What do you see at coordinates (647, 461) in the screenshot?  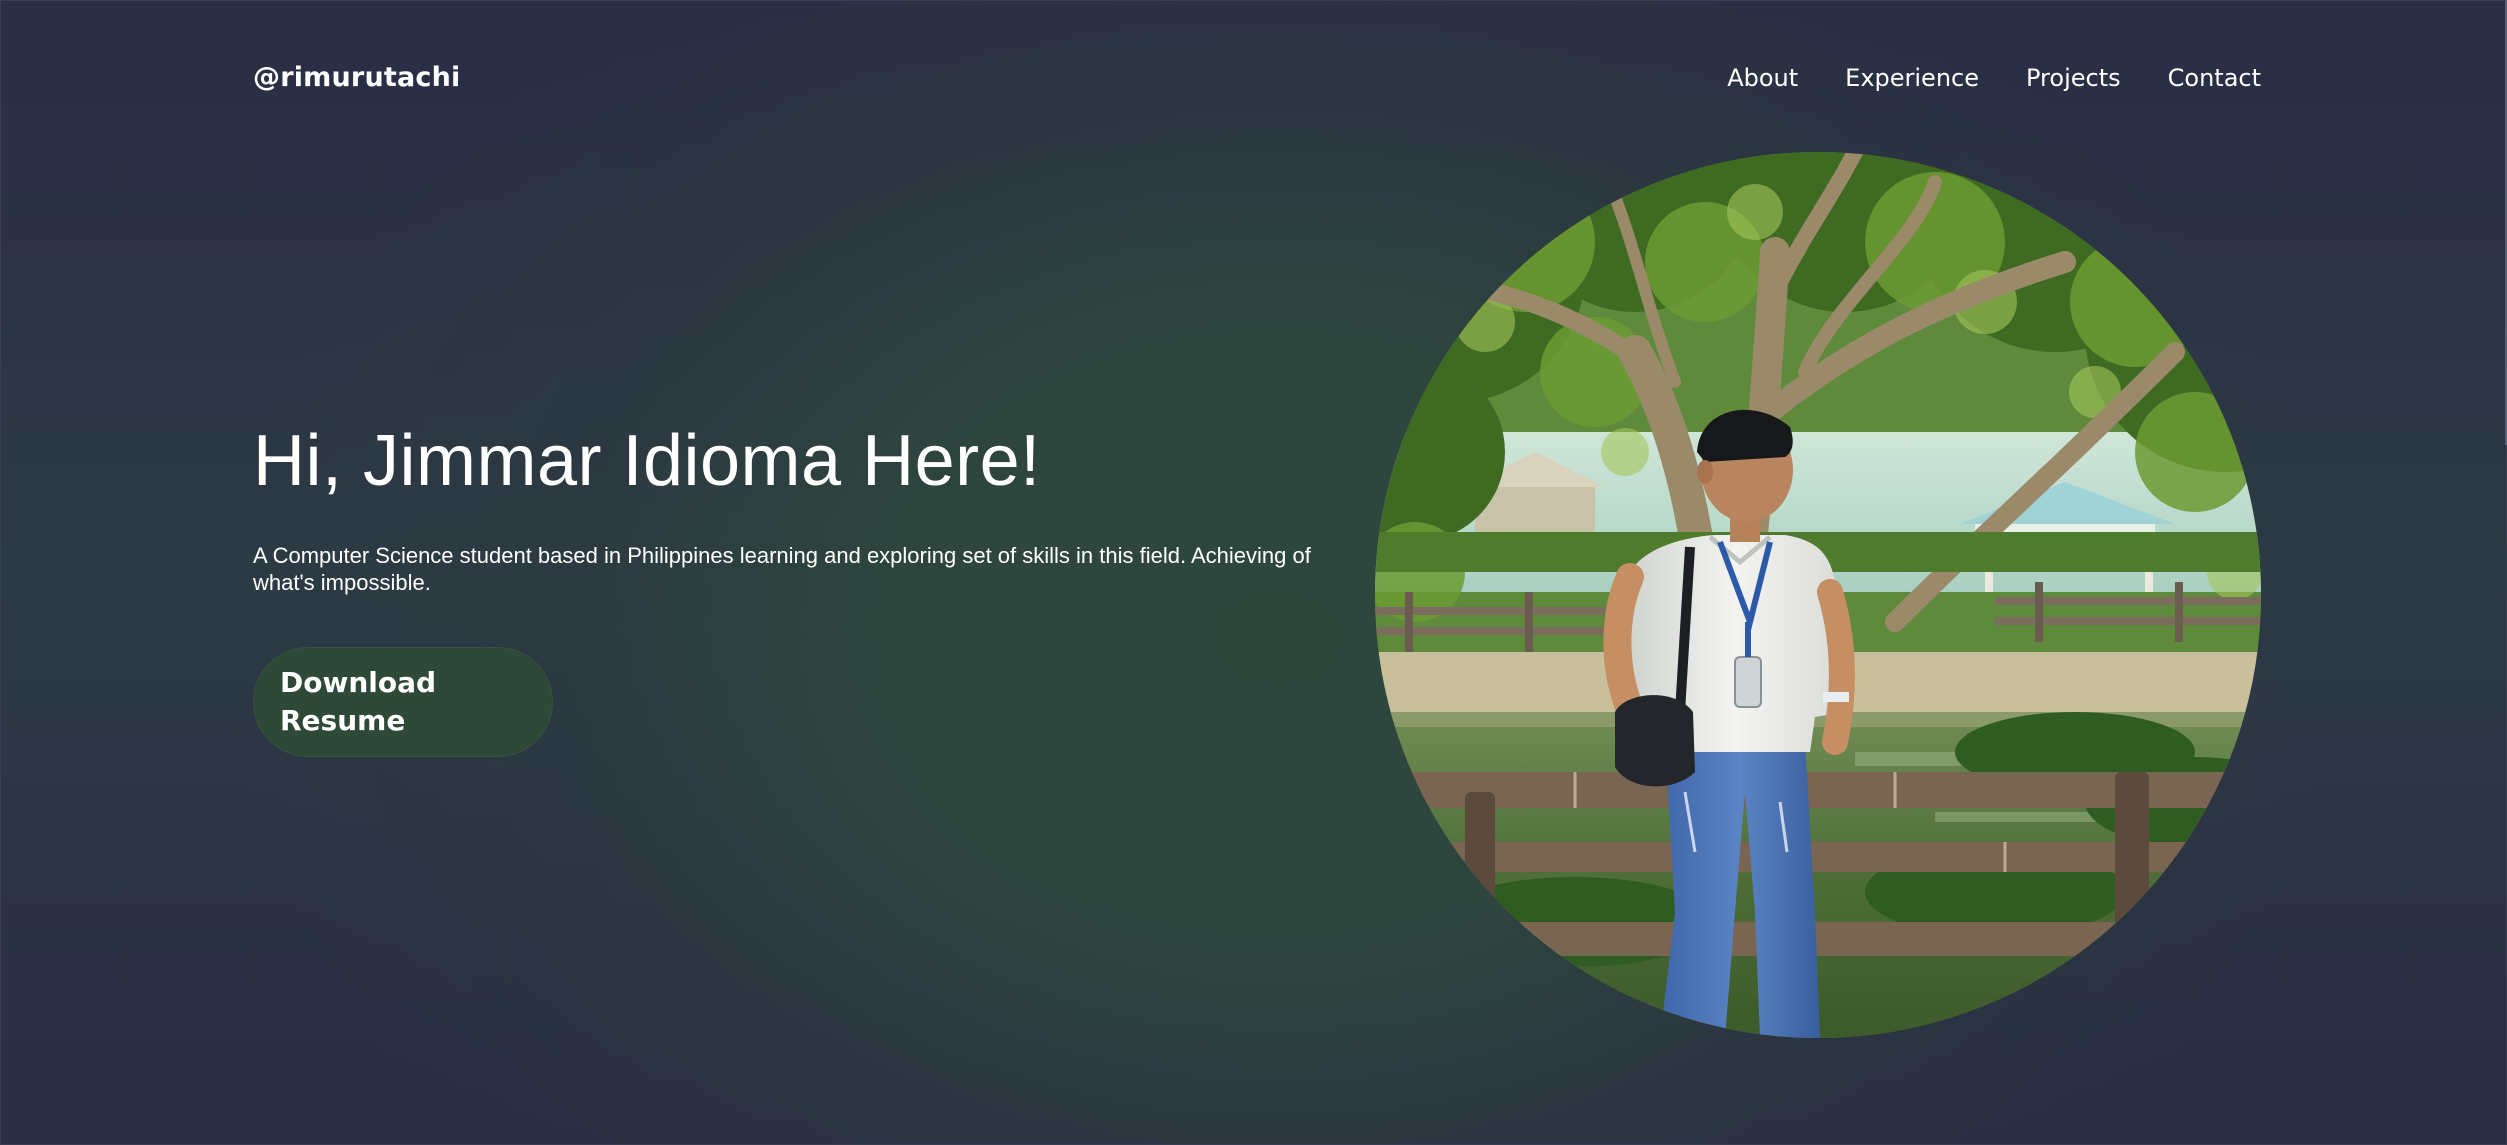 I see `hero-title: Hi, Jimmar Idioma Here!` at bounding box center [647, 461].